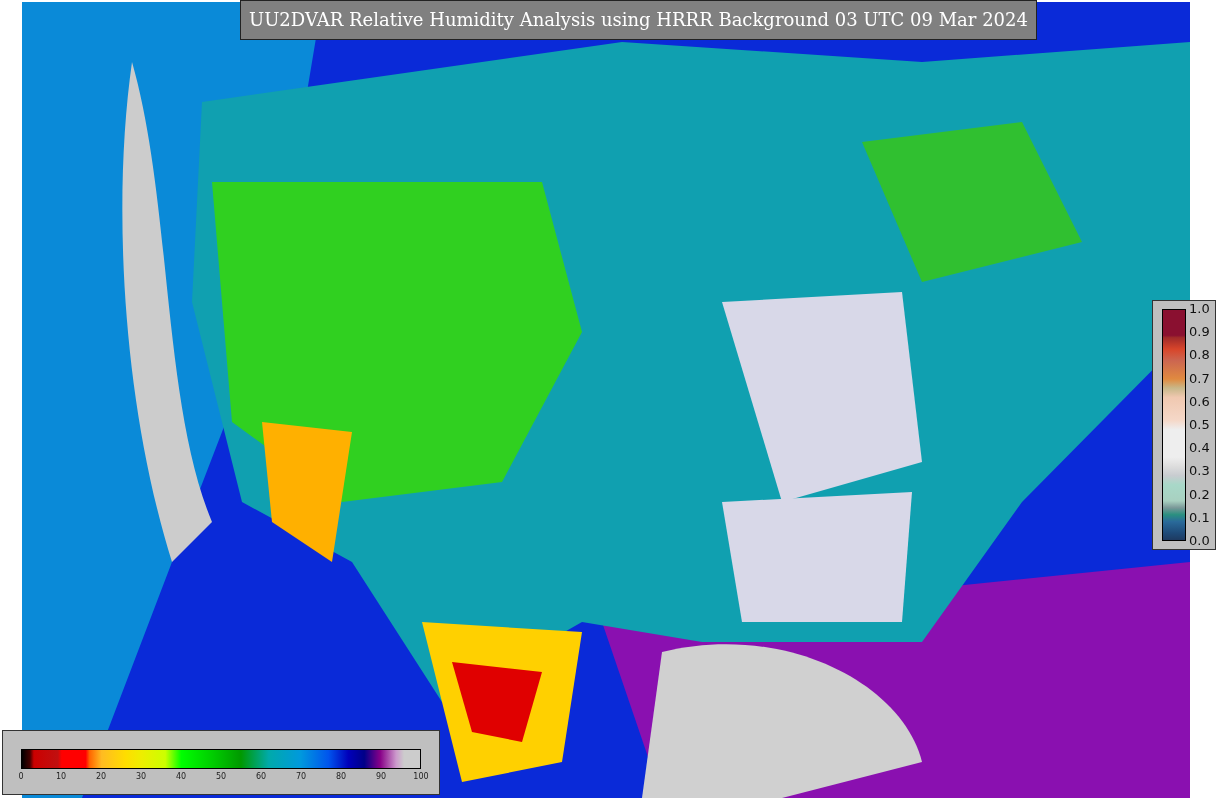  What do you see at coordinates (61, 776) in the screenshot?
I see `tick-label: 10` at bounding box center [61, 776].